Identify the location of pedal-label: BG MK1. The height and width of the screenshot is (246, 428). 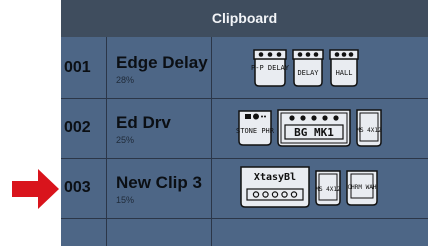
(314, 132).